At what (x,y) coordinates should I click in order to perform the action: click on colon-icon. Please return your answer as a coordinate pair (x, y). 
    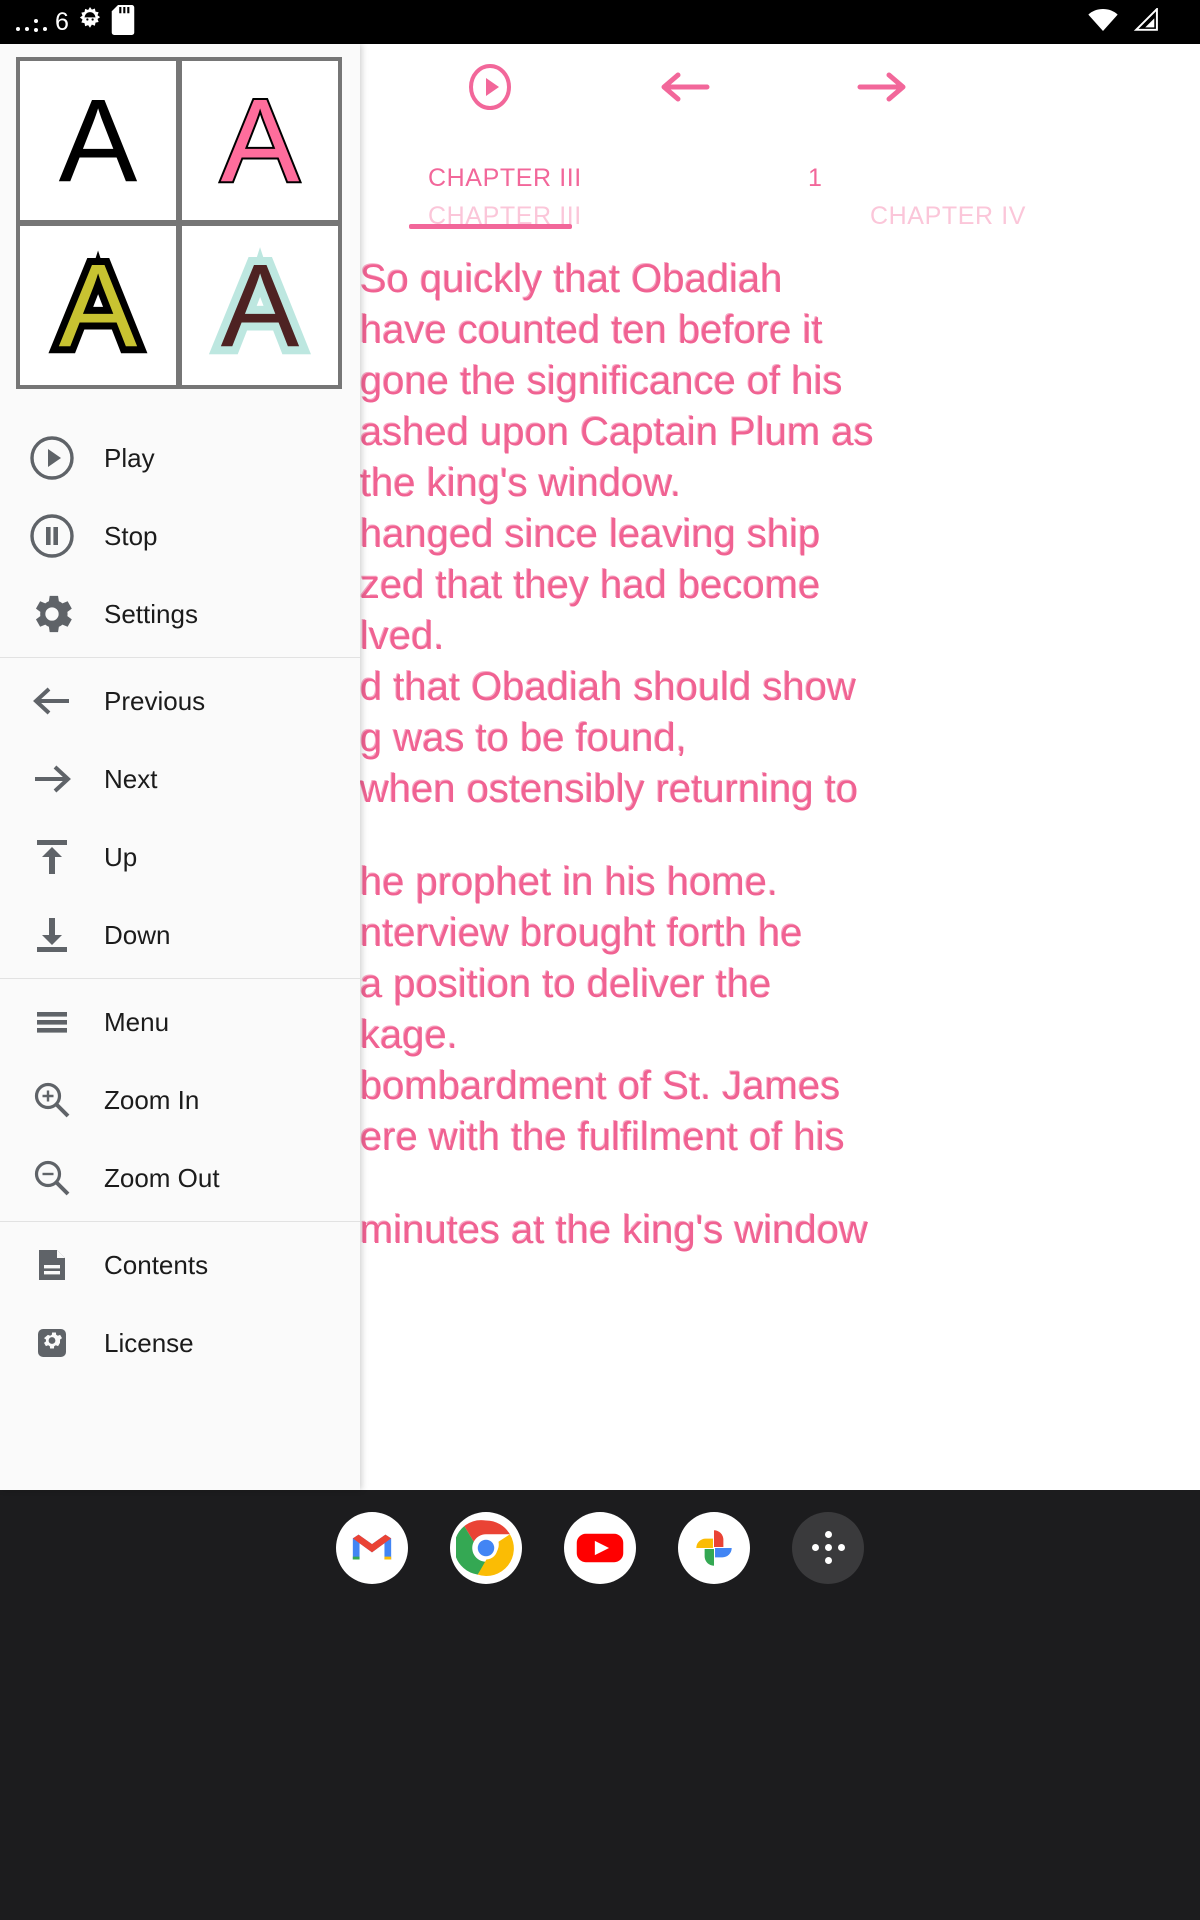
    Looking at the image, I should click on (36, 25).